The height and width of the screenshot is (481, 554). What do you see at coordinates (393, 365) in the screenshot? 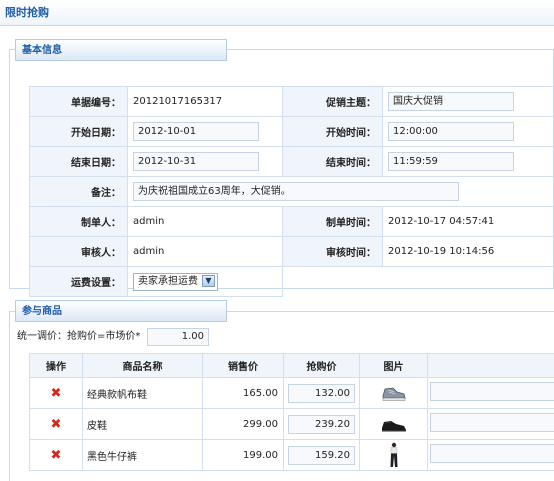
I see `col-image-header: 图片` at bounding box center [393, 365].